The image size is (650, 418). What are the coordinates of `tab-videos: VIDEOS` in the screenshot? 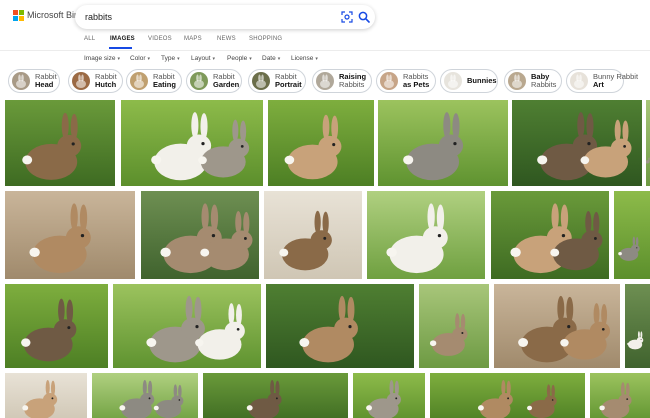 It's located at (160, 39).